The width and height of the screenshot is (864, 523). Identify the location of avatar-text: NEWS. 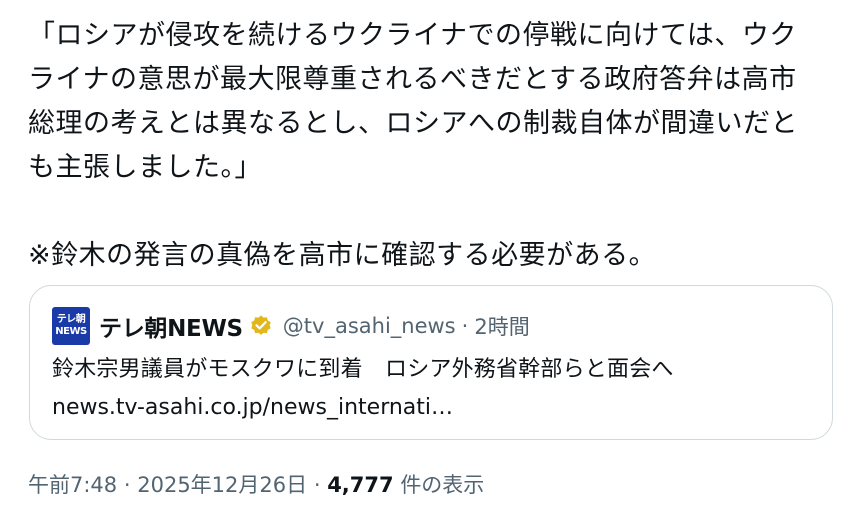
(71, 331).